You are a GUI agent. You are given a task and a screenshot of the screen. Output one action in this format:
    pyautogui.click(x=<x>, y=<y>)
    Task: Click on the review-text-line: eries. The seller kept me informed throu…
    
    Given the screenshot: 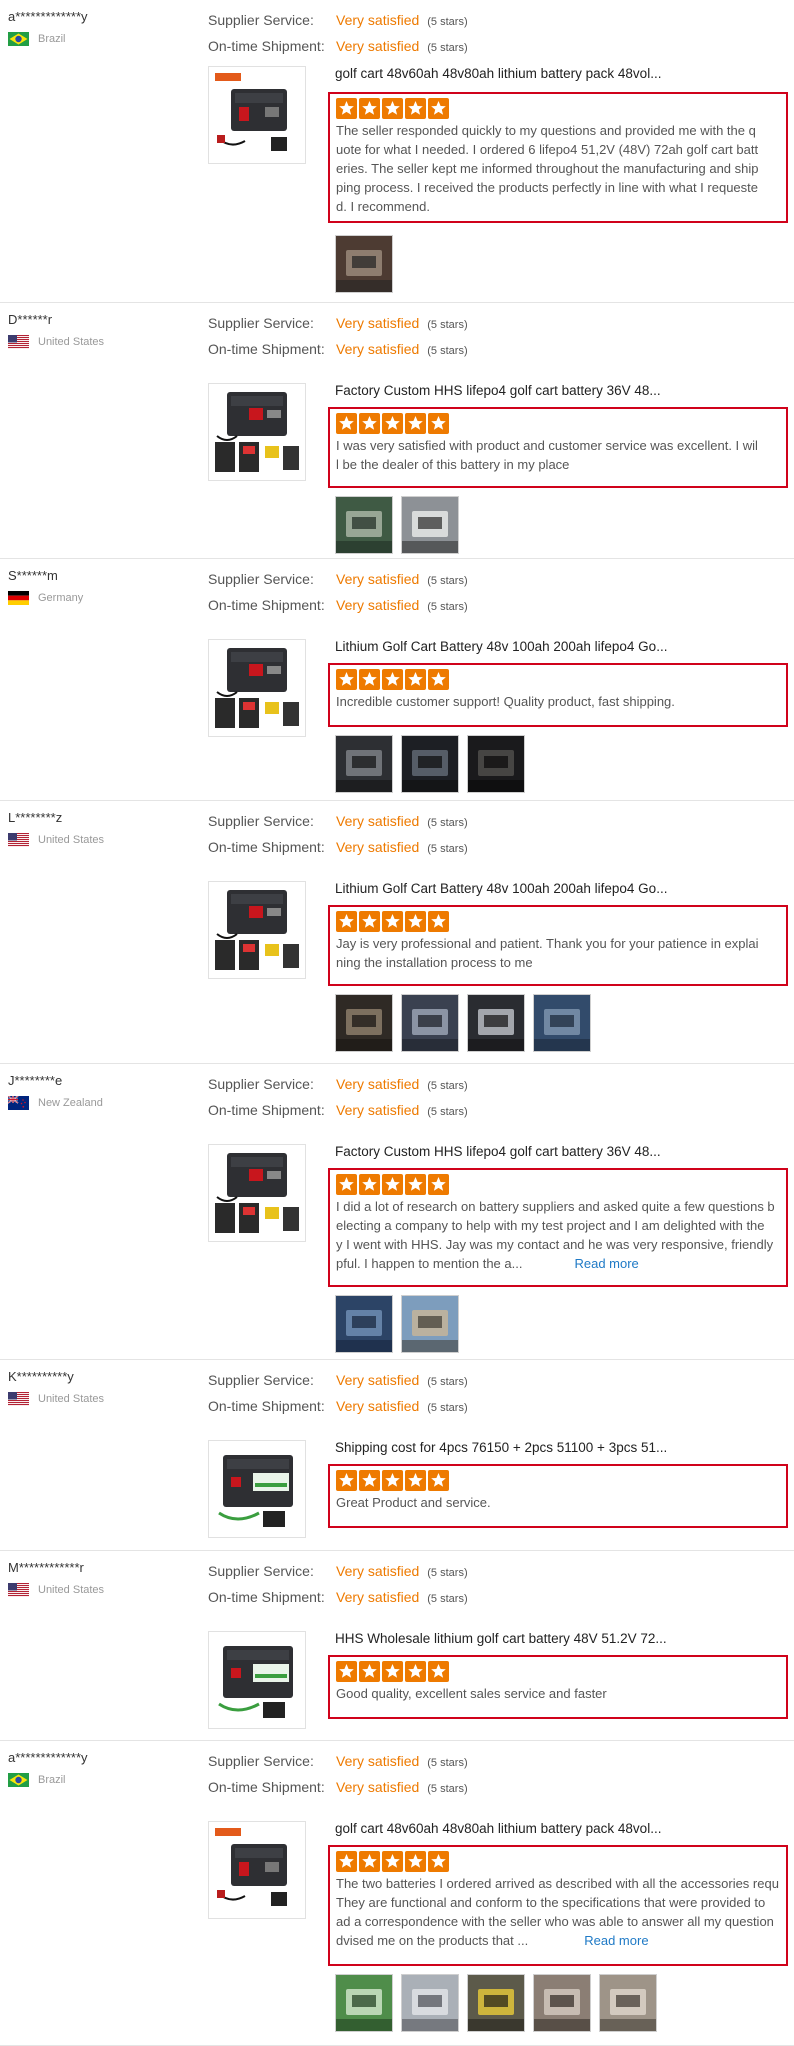 What is the action you would take?
    pyautogui.click(x=547, y=168)
    